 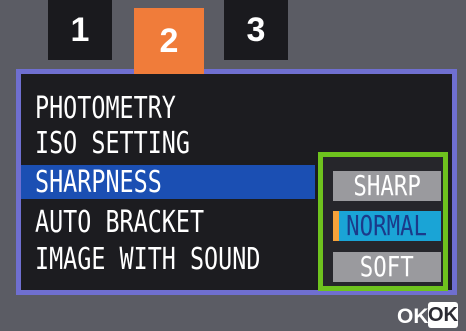 I want to click on tab-2-label: 2, so click(x=169, y=40).